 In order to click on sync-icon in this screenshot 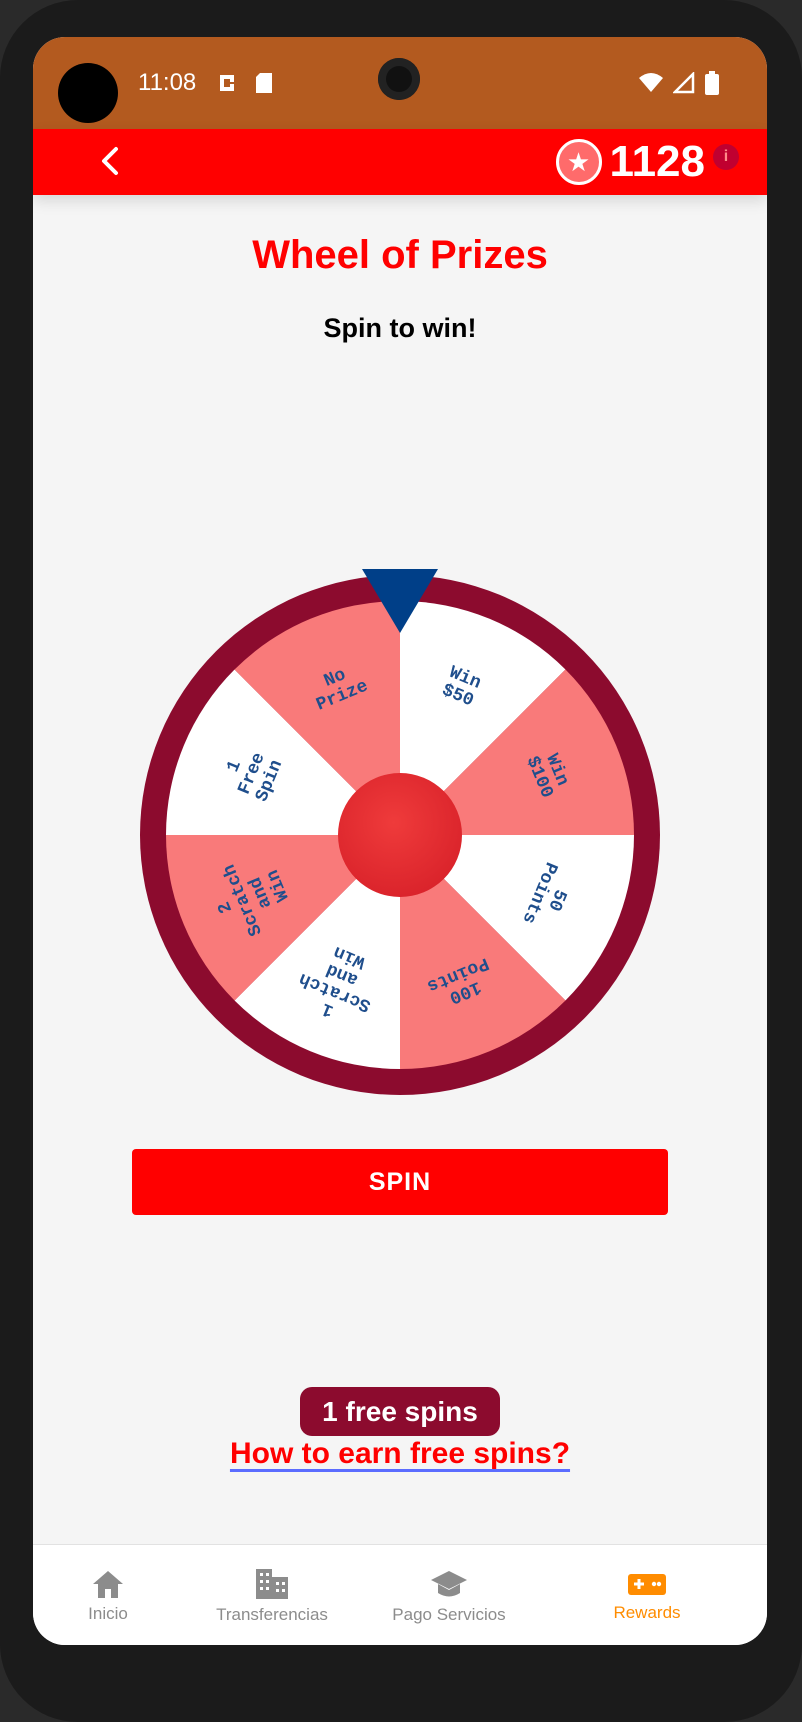, I will do `click(227, 82)`.